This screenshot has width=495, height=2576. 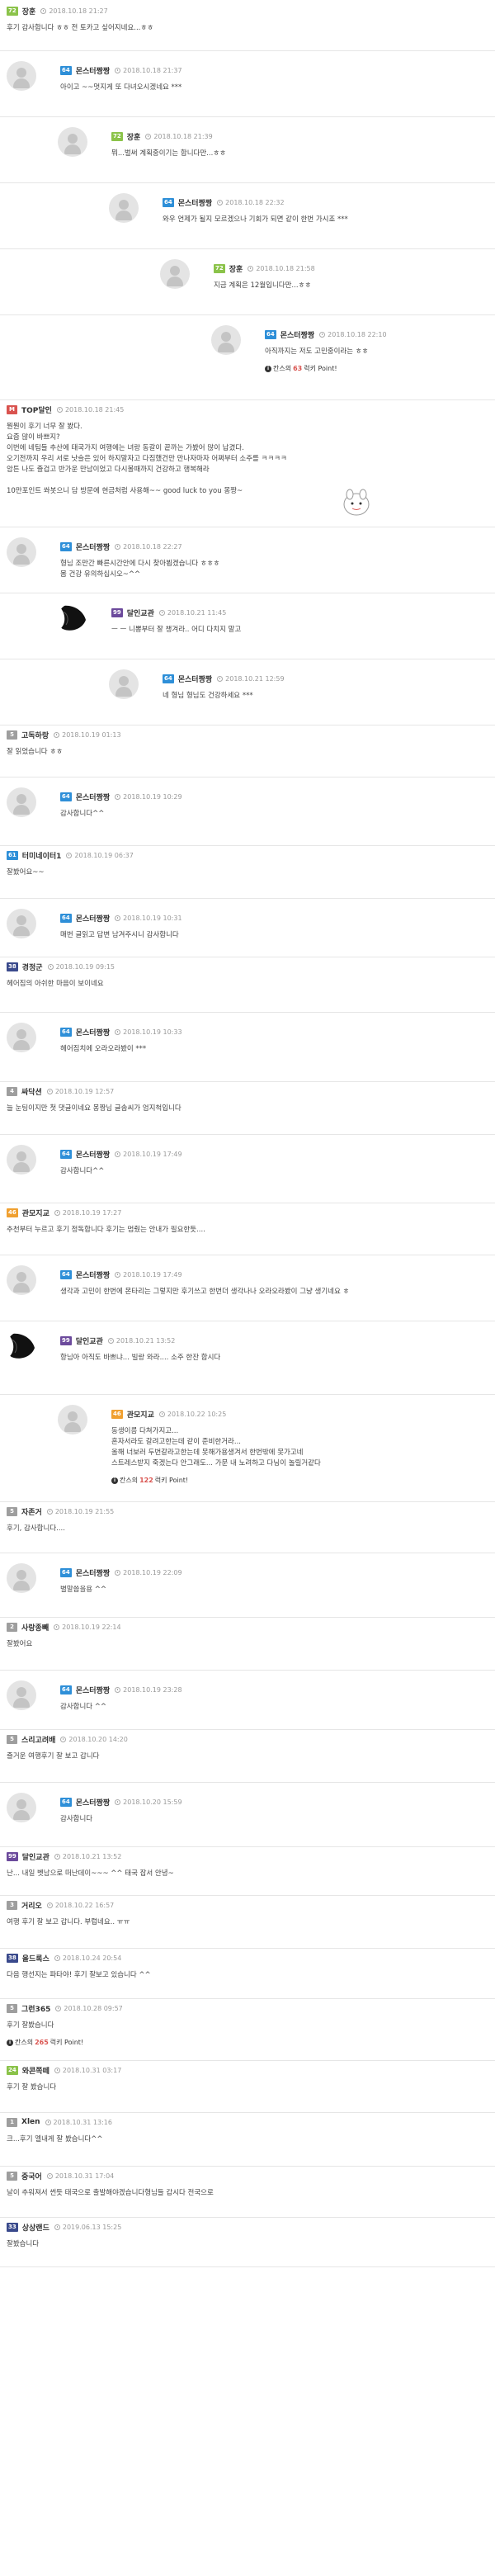 What do you see at coordinates (275, 1572) in the screenshot?
I see `comment-header: 64 몬스터짱짱 2018.10.19 22:09` at bounding box center [275, 1572].